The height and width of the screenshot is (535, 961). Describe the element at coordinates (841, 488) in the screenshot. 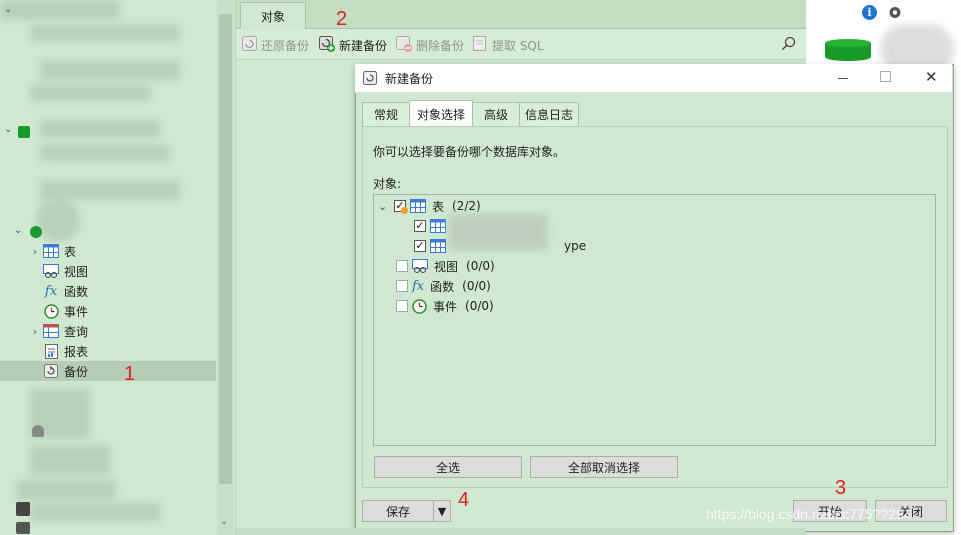

I see `annotation-step-3: 3` at that location.